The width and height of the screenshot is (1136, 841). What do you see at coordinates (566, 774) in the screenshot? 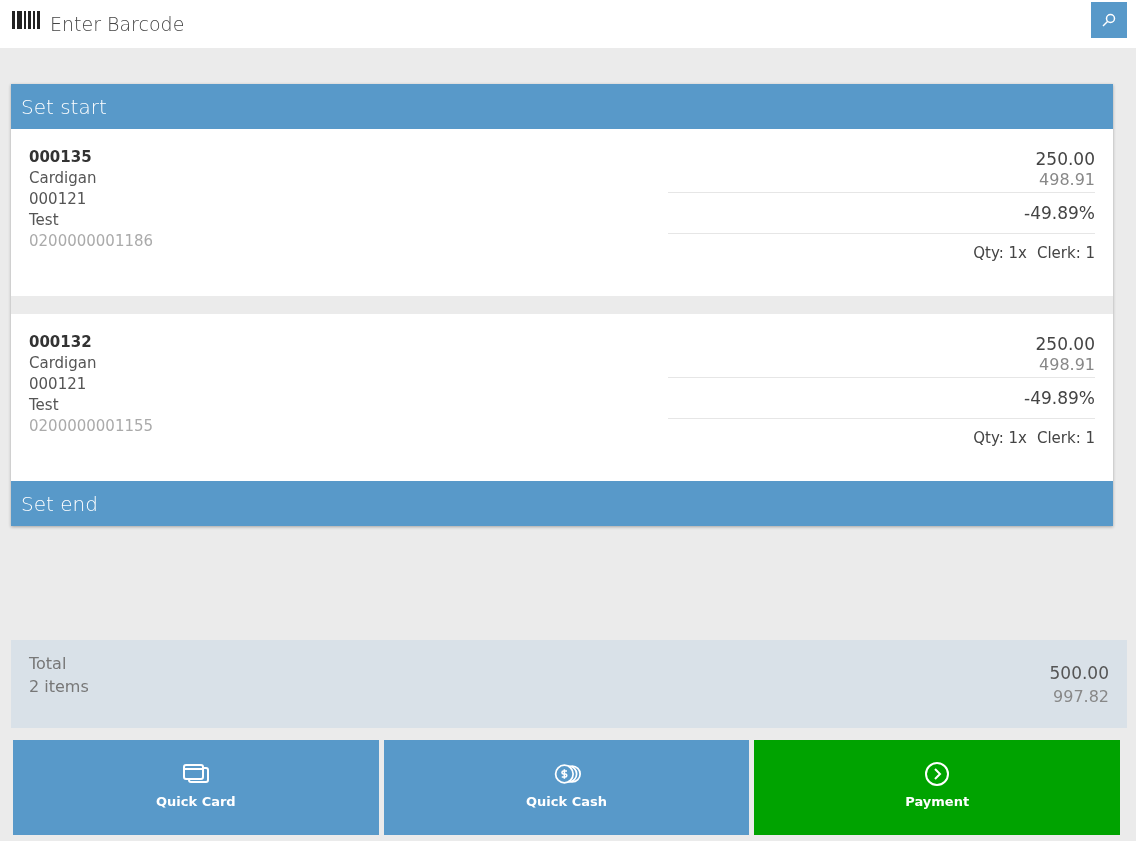
I see `coins-icon` at bounding box center [566, 774].